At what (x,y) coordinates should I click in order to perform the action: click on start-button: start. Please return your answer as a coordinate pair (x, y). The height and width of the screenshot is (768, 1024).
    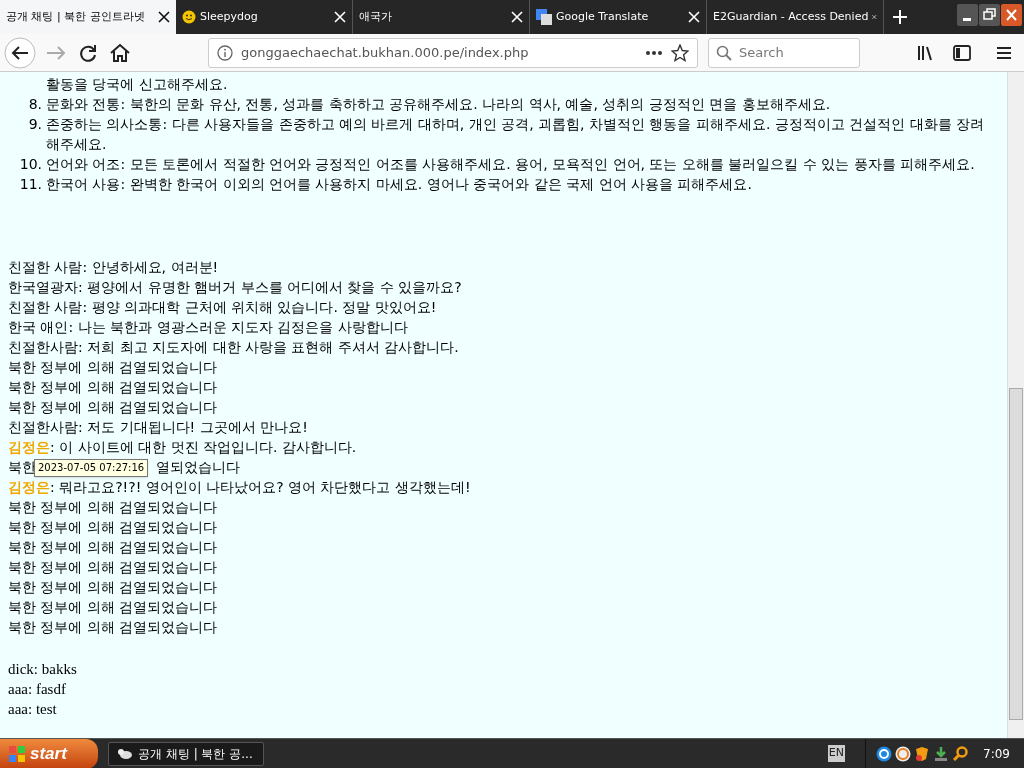
    Looking at the image, I should click on (49, 753).